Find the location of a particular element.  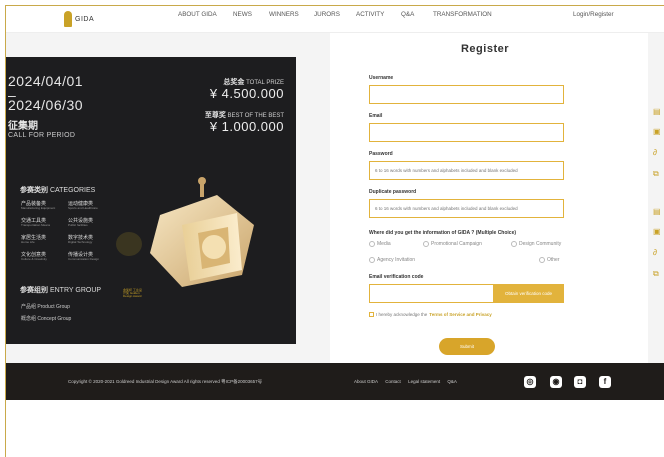

footer-link-about: About GIDA is located at coordinates (366, 381).